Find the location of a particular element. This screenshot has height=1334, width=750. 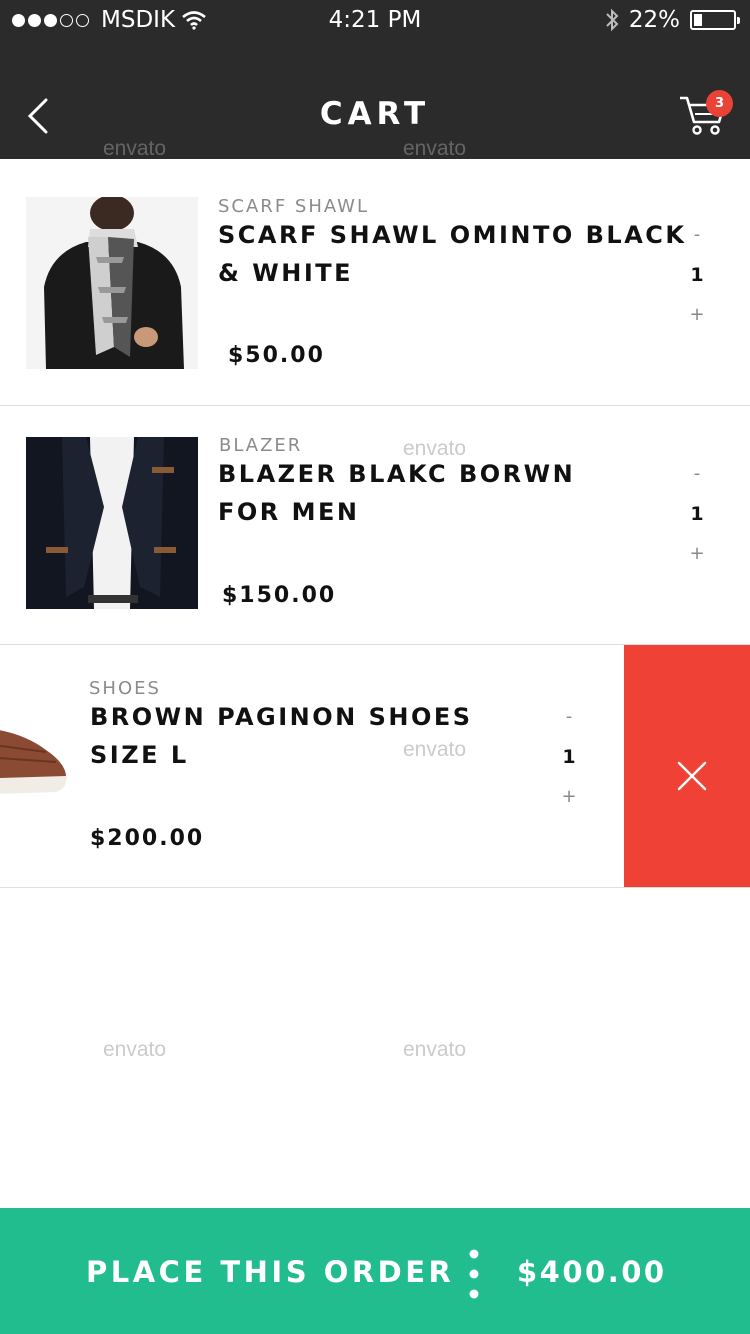

item-name: BROWN PAGINON SHOES SIZE L is located at coordinates (290, 736).